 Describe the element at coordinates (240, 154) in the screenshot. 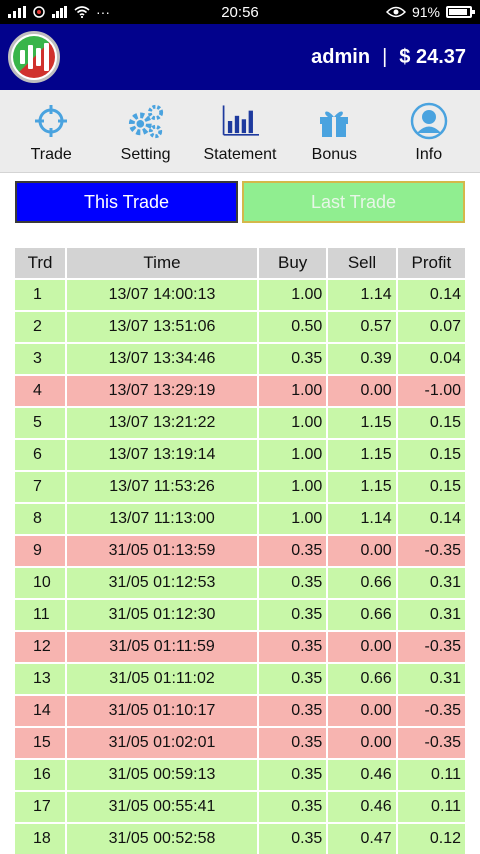

I see `nav-label-statement: Statement` at that location.